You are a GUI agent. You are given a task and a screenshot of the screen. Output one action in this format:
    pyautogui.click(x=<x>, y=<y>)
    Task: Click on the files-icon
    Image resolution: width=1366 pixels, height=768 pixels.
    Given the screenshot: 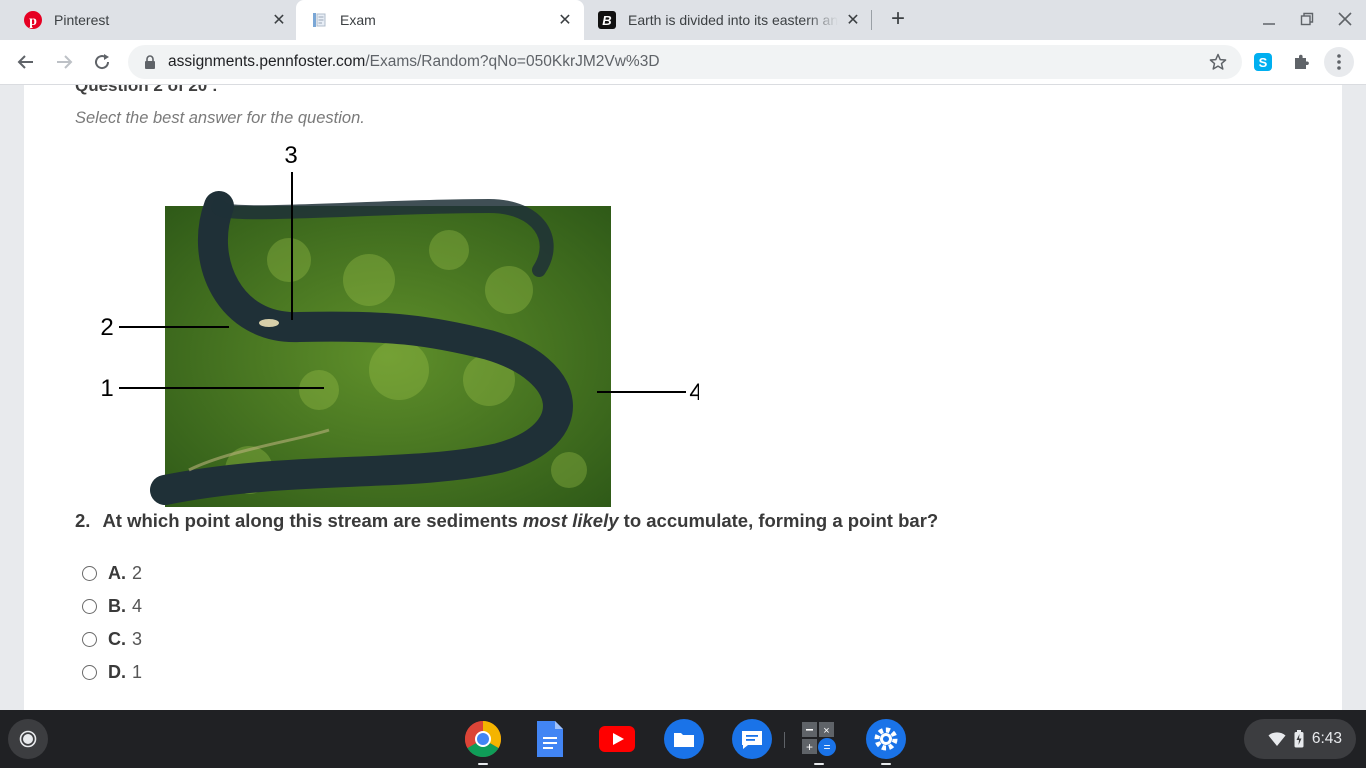 What is the action you would take?
    pyautogui.click(x=684, y=739)
    